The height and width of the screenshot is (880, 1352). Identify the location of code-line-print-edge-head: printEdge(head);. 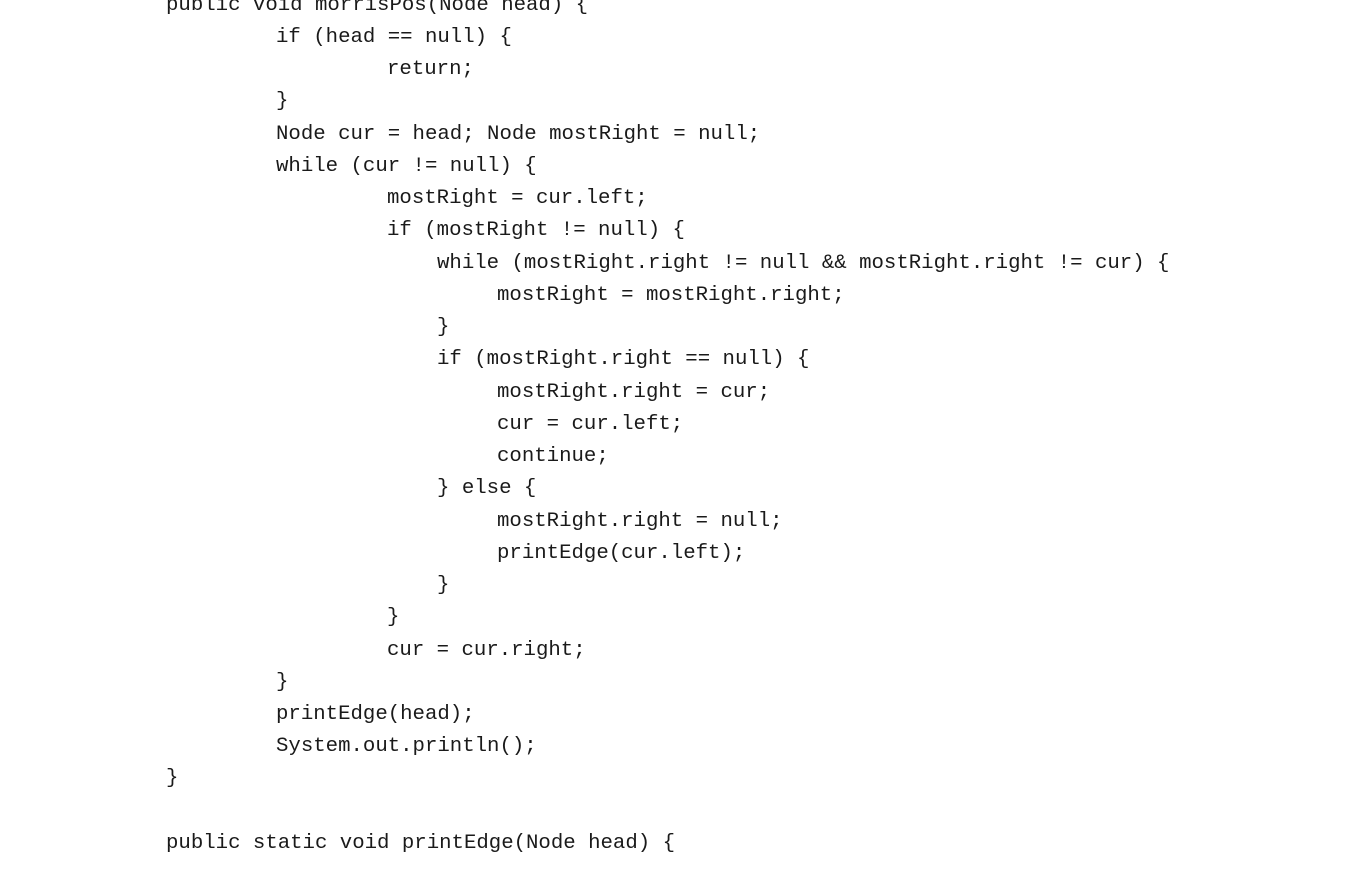
(375, 714).